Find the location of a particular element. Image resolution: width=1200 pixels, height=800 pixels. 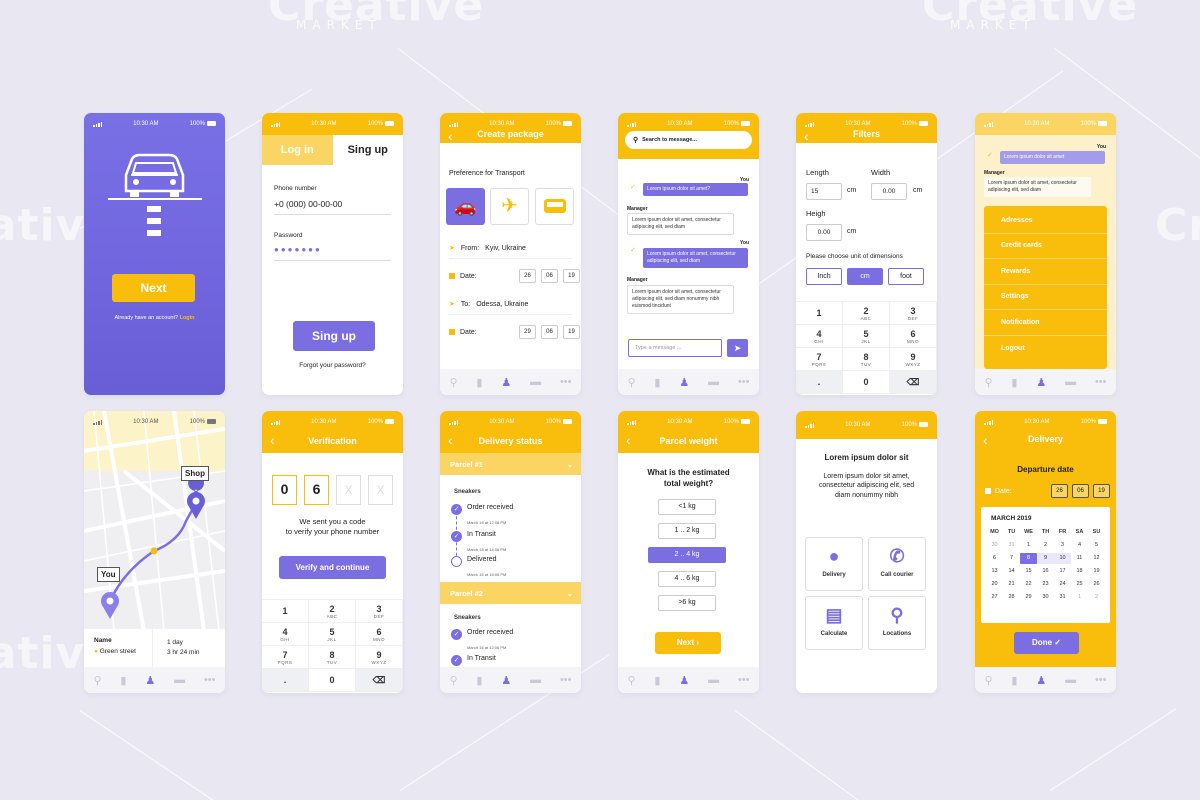

verify-button: Verify and continue is located at coordinates (332, 567).